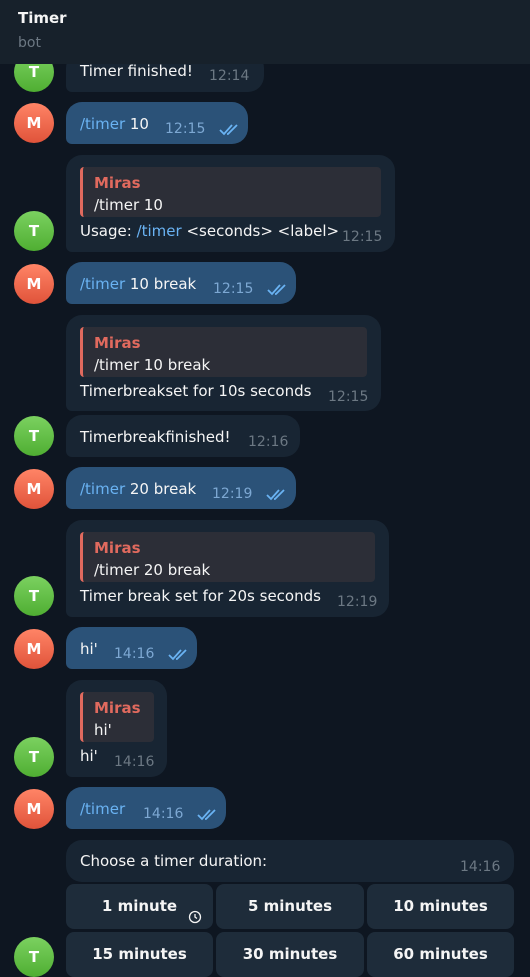 The height and width of the screenshot is (977, 530). Describe the element at coordinates (103, 730) in the screenshot. I see `quote-text: hi'` at that location.